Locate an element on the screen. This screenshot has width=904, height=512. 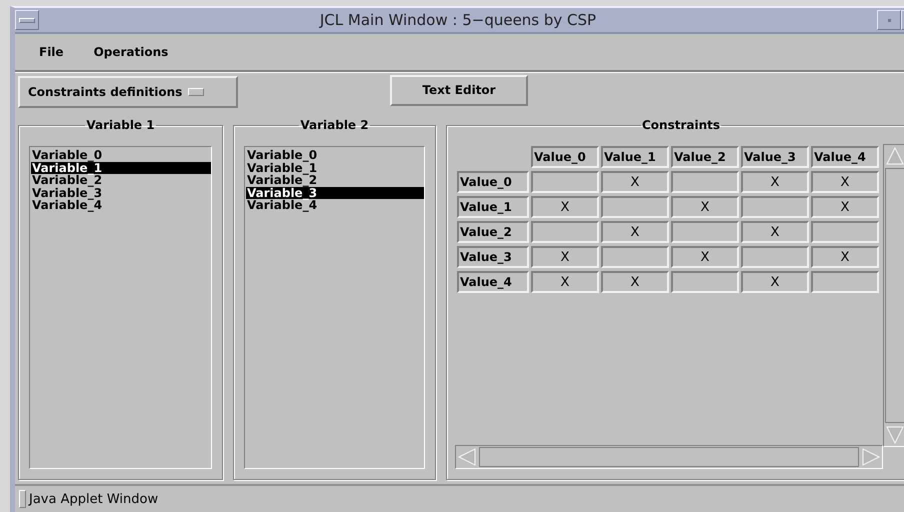
panel-title: Constraints is located at coordinates (681, 125).